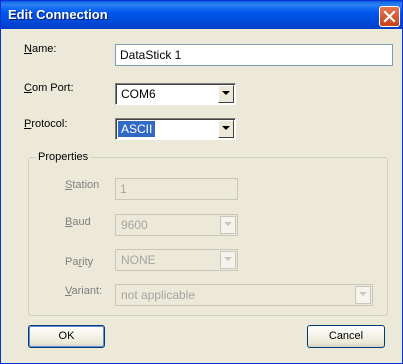 The height and width of the screenshot is (364, 403). What do you see at coordinates (254, 55) in the screenshot?
I see `name-input: DataStick 1` at bounding box center [254, 55].